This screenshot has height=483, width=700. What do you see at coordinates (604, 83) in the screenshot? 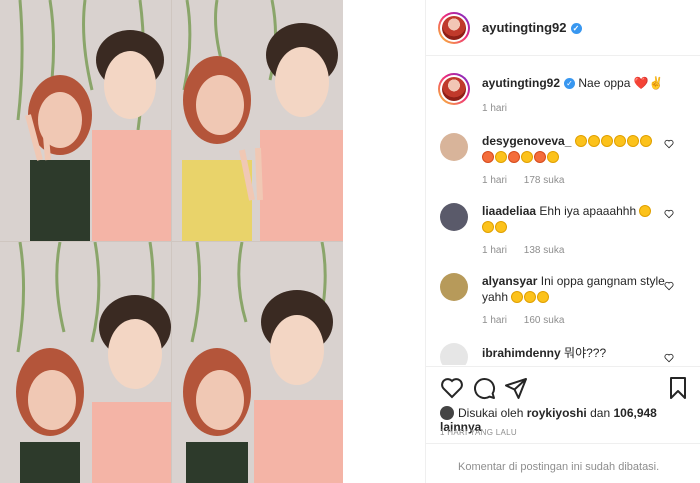
I see `caption-text: Nae oppa` at bounding box center [604, 83].